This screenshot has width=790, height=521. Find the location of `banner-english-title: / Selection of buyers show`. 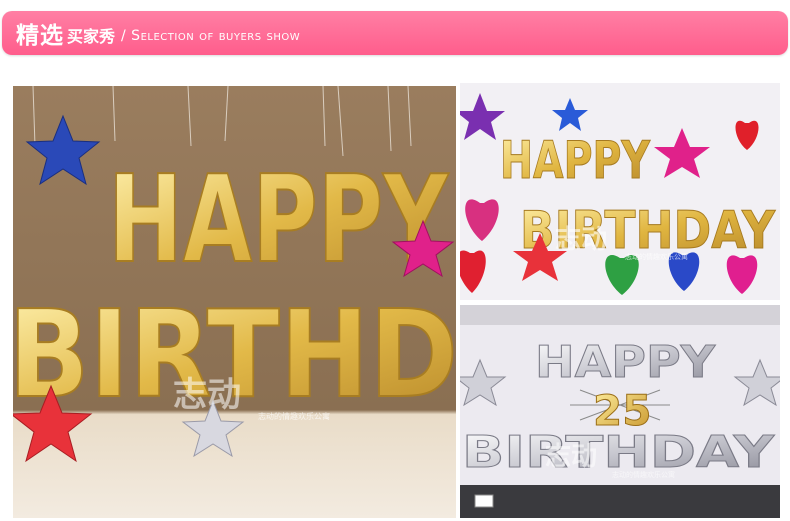

banner-english-title: / Selection of buyers show is located at coordinates (211, 35).